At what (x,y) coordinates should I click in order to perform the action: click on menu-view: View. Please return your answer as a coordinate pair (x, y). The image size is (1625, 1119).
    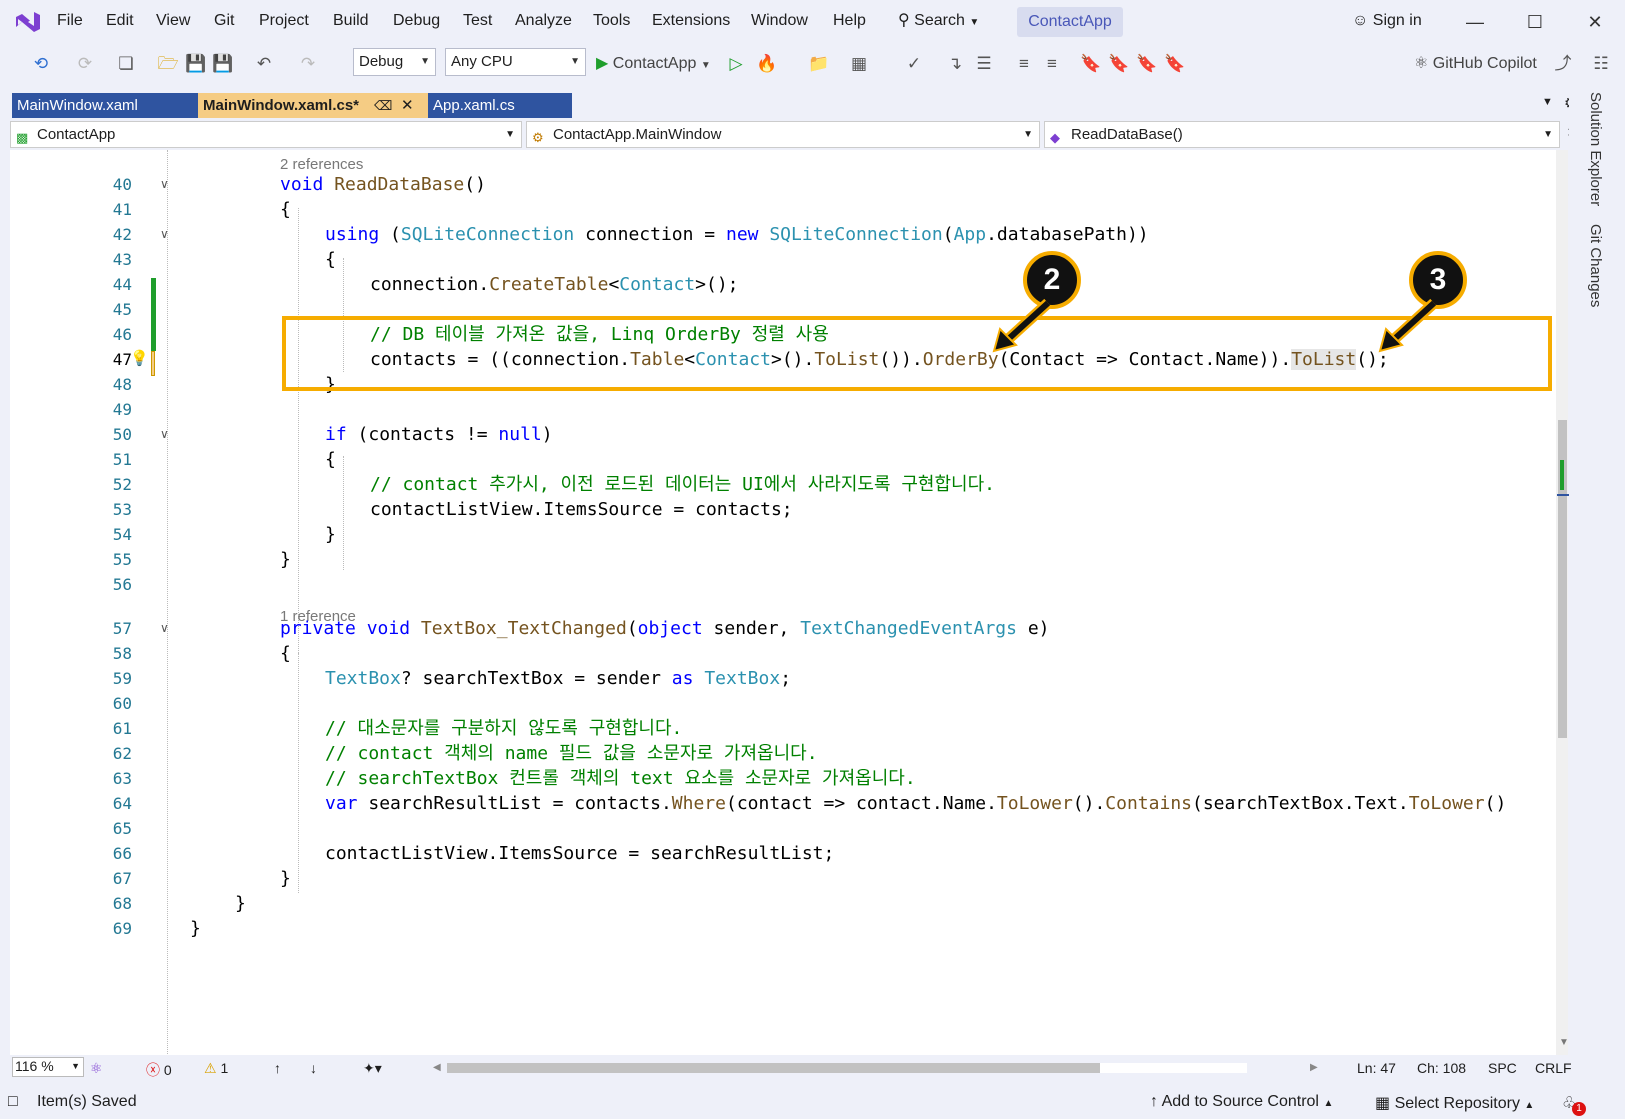
    Looking at the image, I should click on (173, 21).